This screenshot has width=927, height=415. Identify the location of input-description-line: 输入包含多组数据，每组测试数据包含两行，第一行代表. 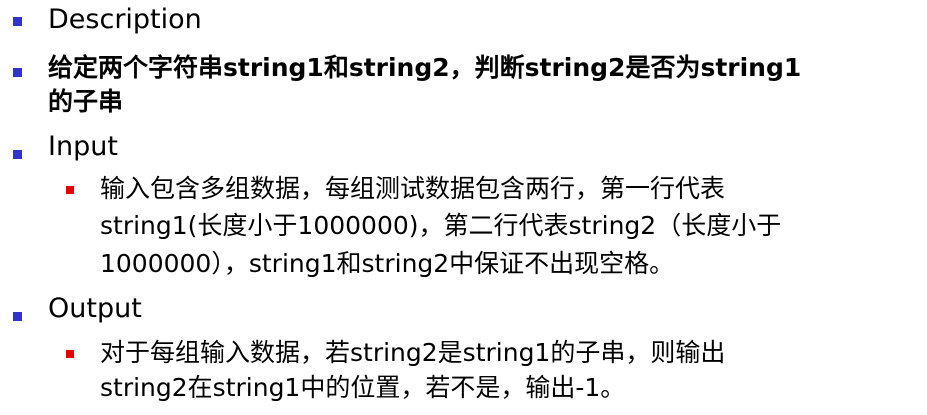
(413, 188).